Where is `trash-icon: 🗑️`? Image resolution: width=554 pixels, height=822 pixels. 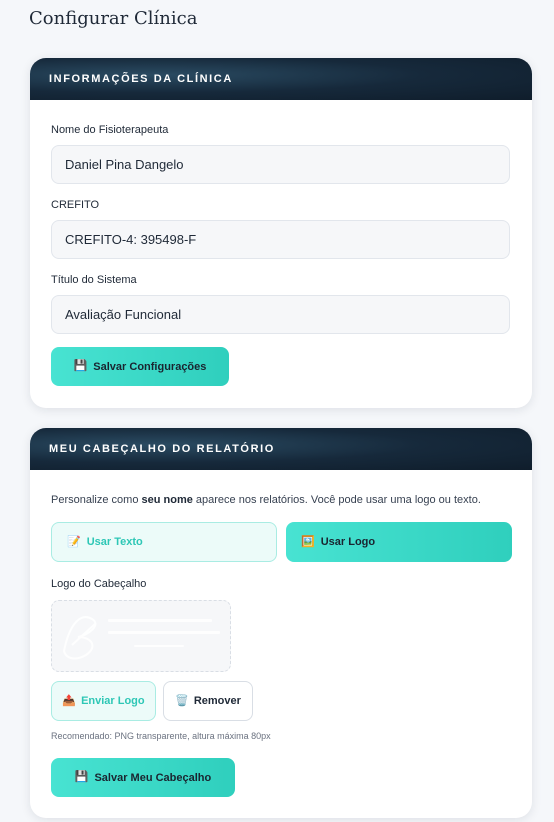
trash-icon: 🗑️ is located at coordinates (182, 700).